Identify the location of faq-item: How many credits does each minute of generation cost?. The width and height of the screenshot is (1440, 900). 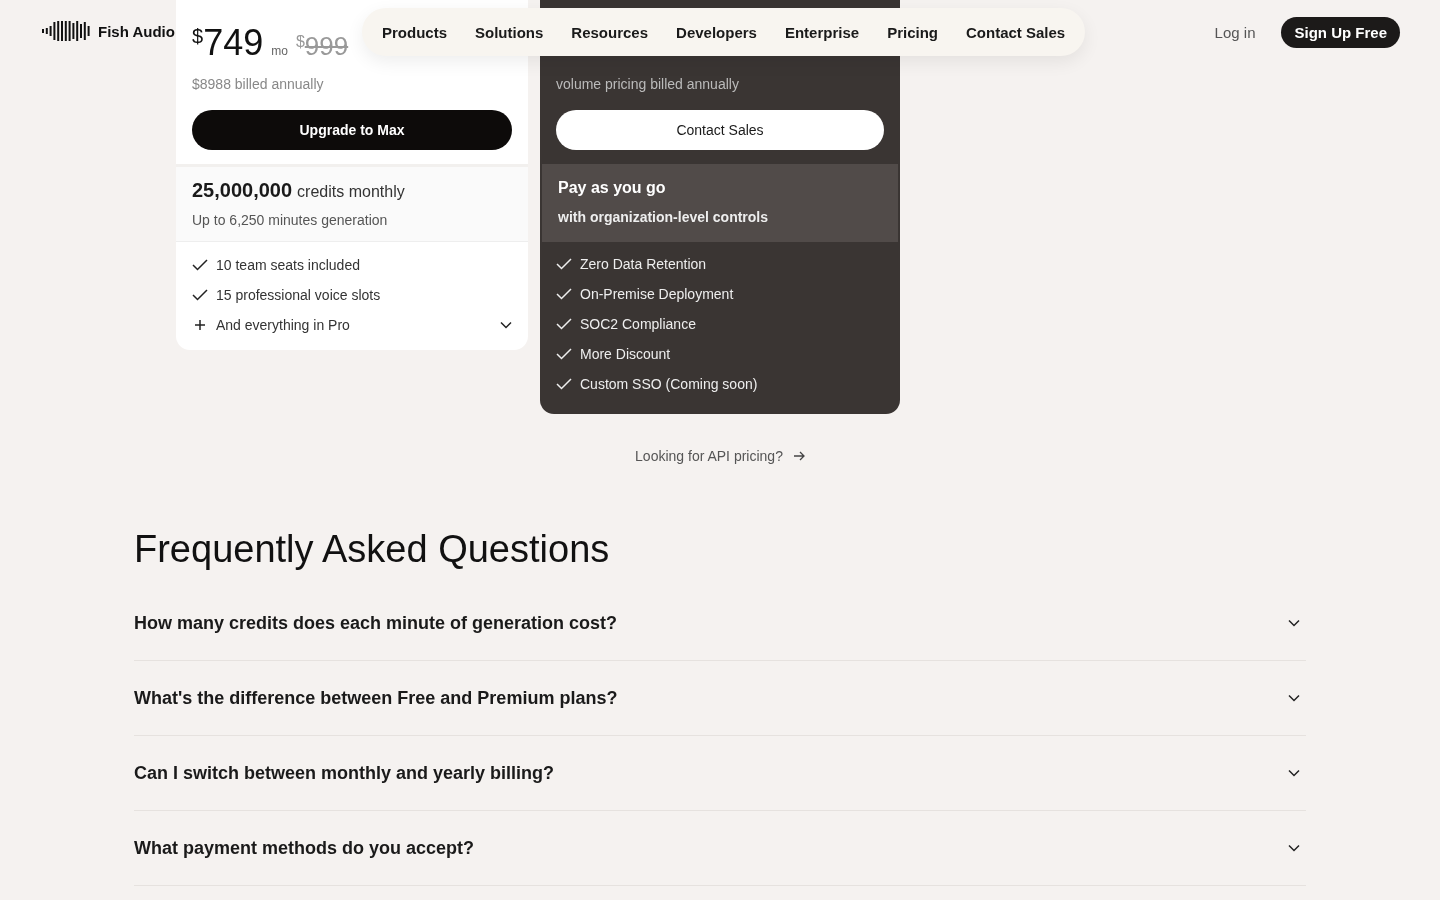
(720, 623).